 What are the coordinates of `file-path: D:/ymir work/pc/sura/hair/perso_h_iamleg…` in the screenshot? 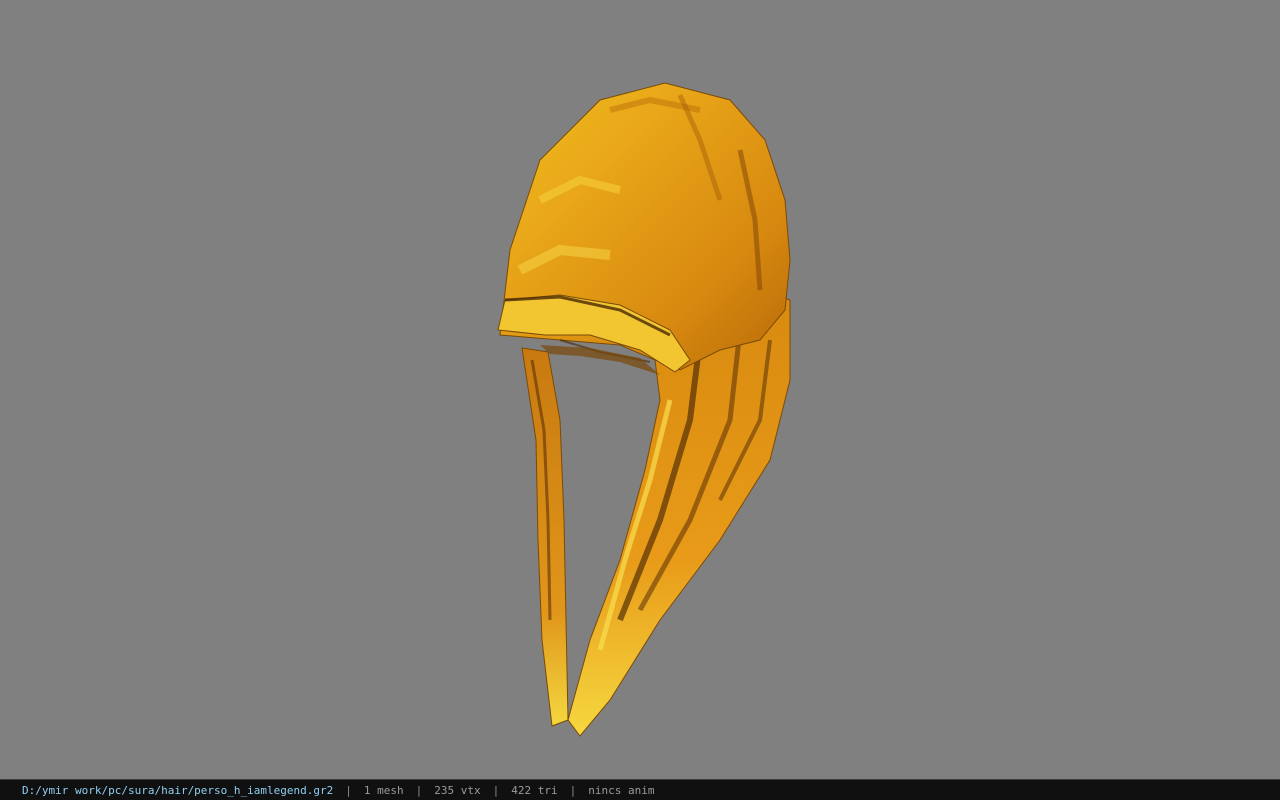 It's located at (178, 790).